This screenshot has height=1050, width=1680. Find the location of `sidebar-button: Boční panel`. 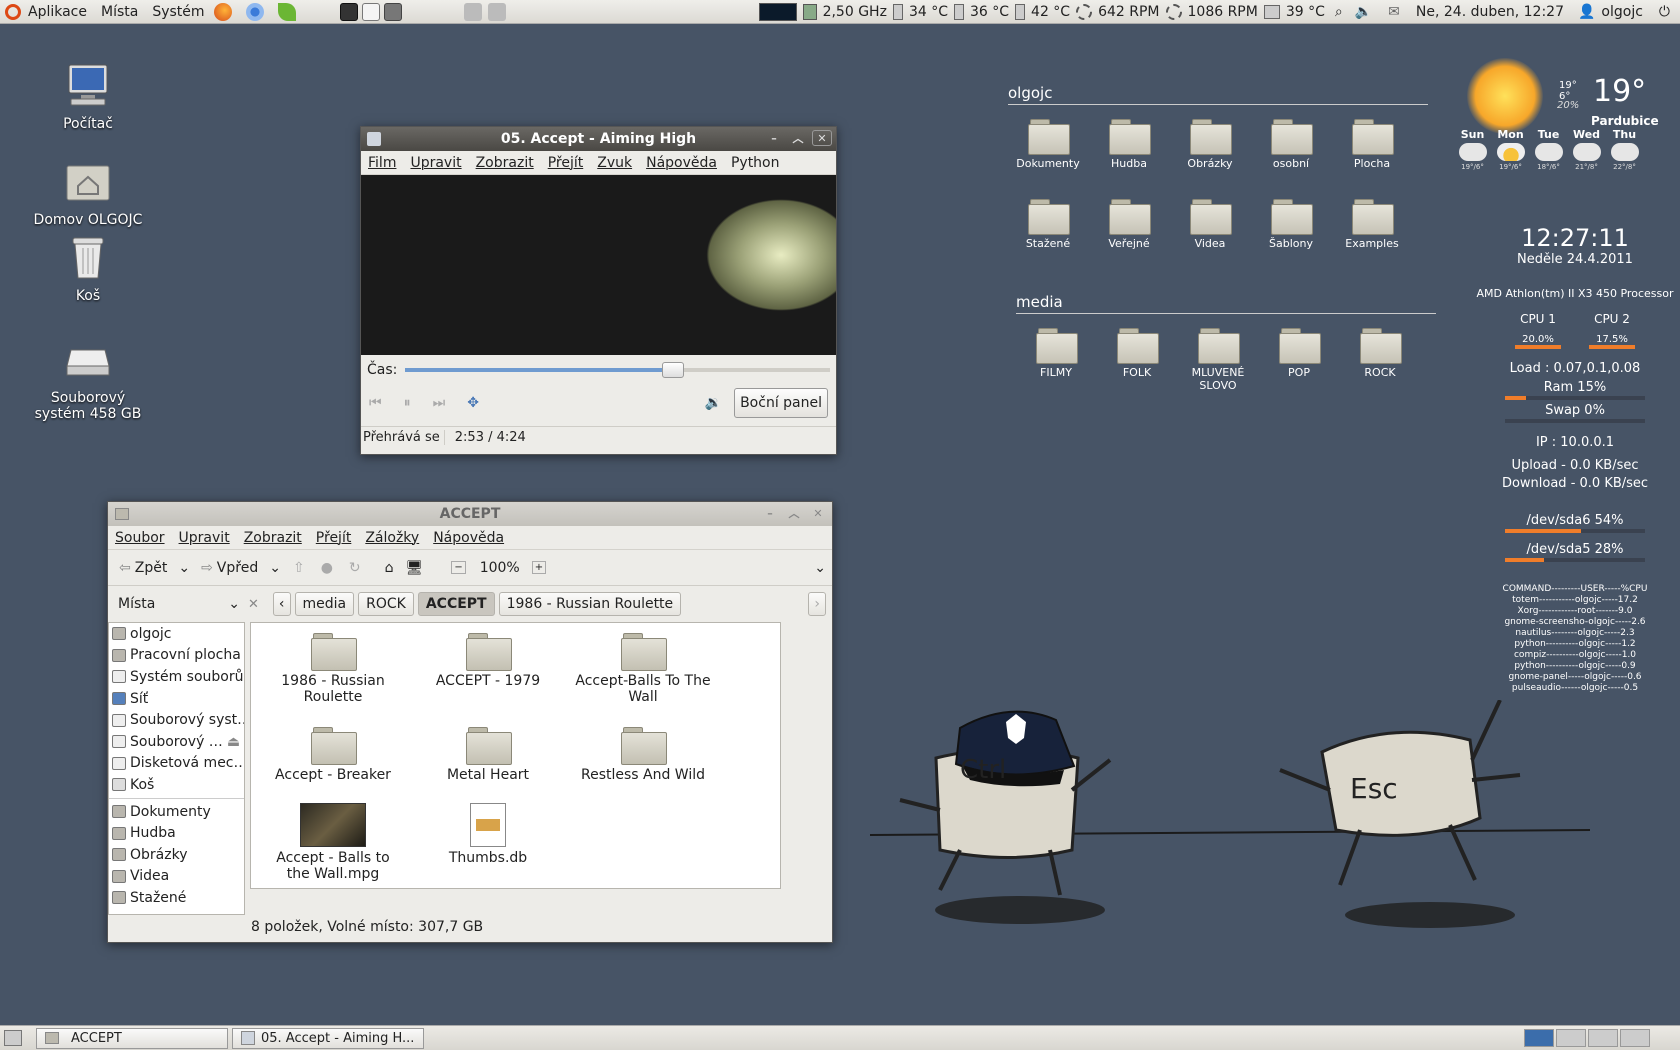

sidebar-button: Boční panel is located at coordinates (781, 403).